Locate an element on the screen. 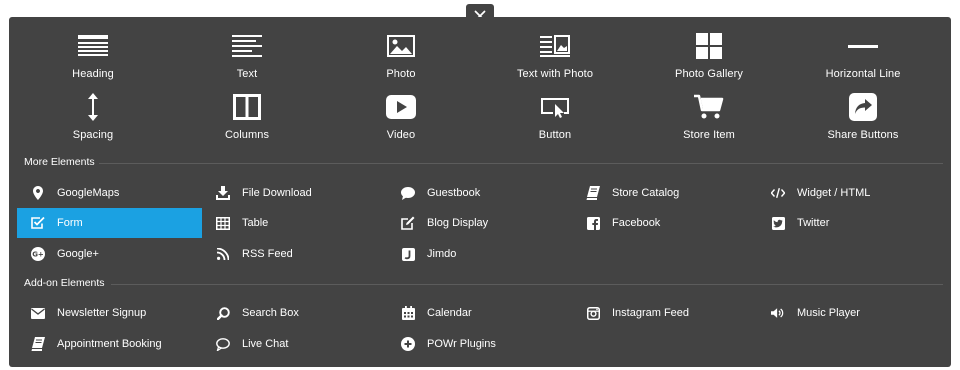  item-store-catalog: Store Catalog is located at coordinates (664, 193).